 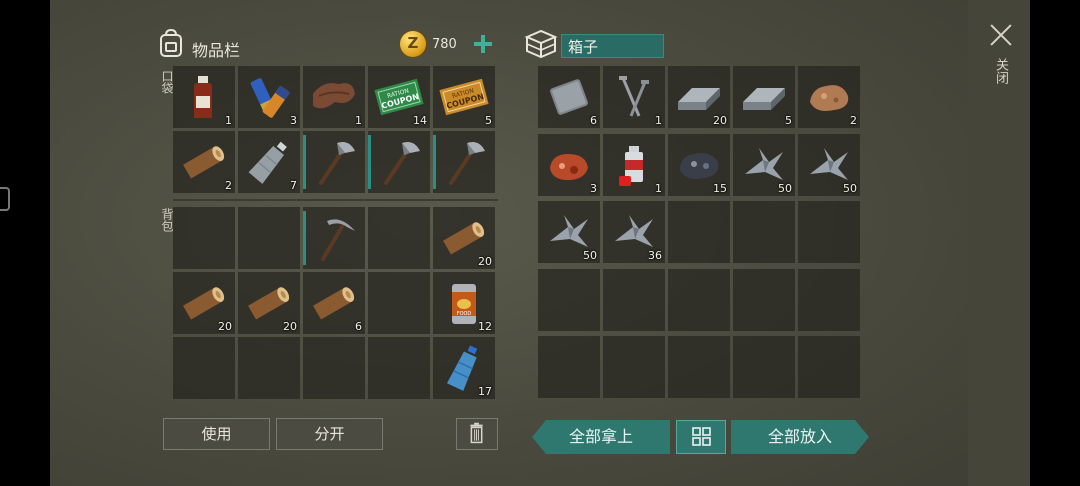 What do you see at coordinates (420, 120) in the screenshot?
I see `item-quantity: 14` at bounding box center [420, 120].